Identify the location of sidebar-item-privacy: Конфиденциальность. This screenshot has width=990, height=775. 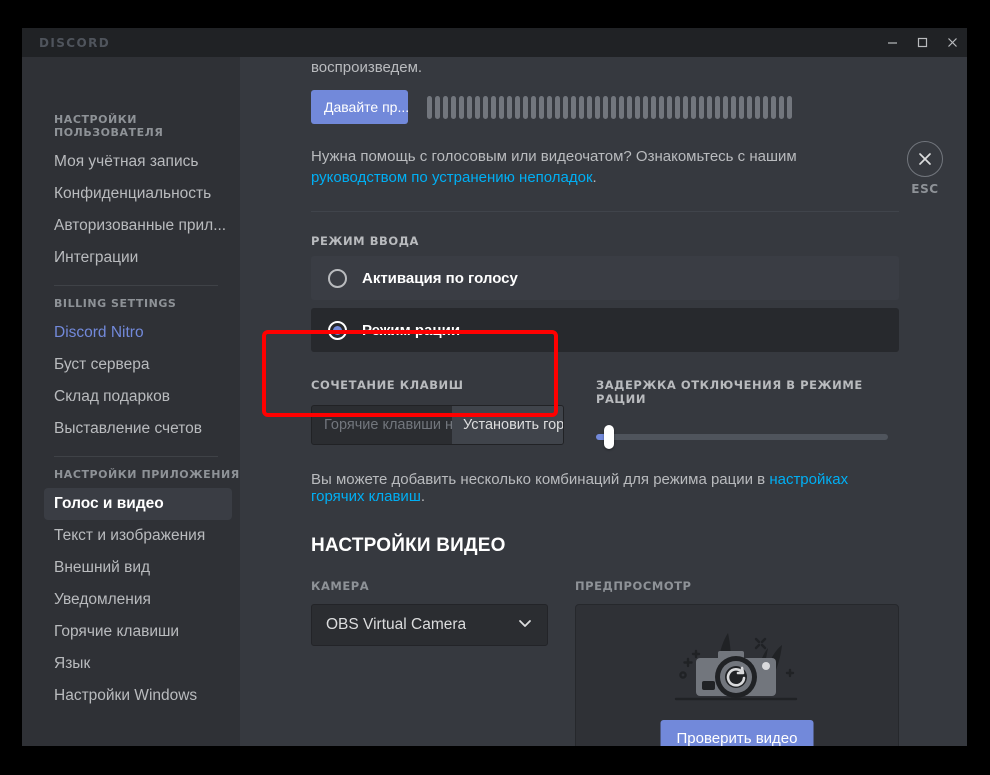
(138, 194).